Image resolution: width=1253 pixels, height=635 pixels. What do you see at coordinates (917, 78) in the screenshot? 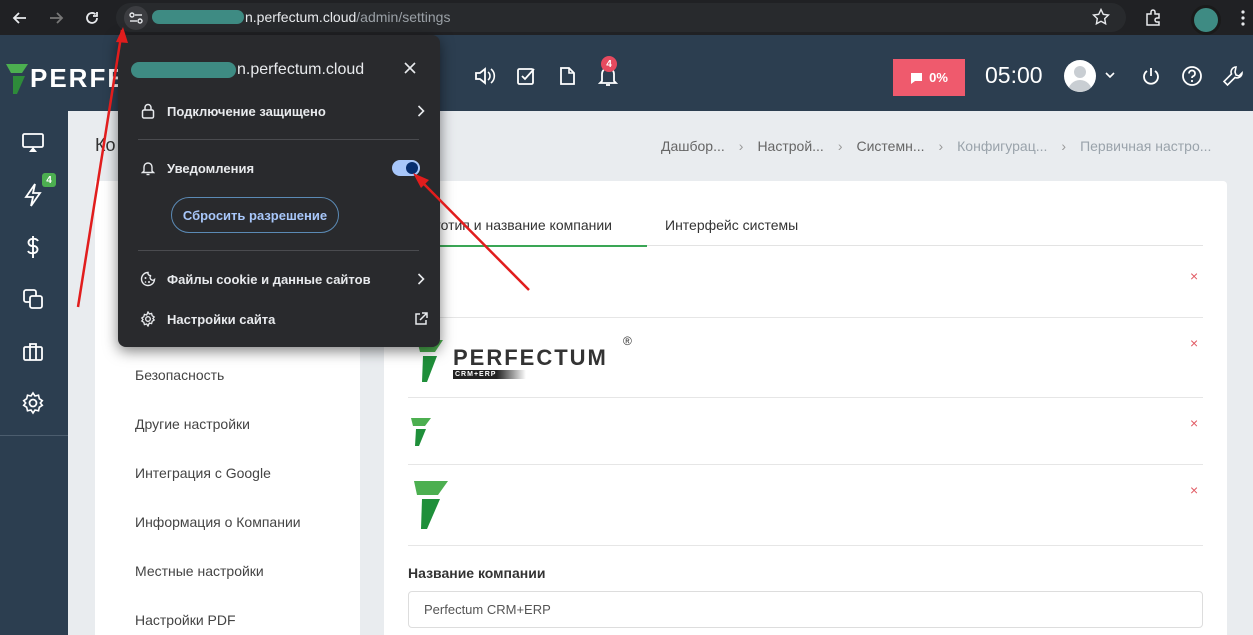
I see `flag-icon` at bounding box center [917, 78].